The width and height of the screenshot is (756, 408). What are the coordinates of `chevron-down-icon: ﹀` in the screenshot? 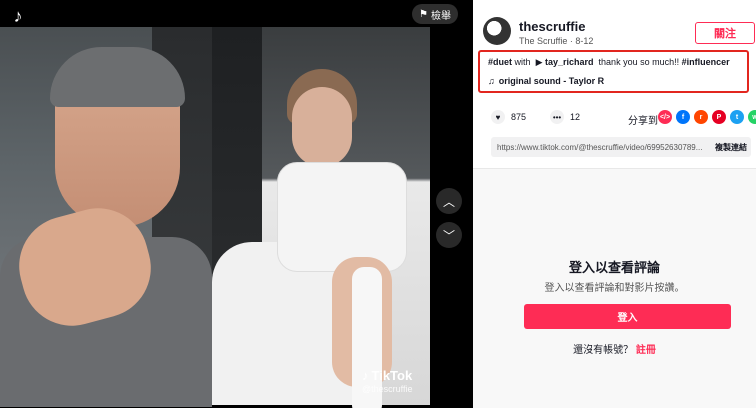 It's located at (448, 235).